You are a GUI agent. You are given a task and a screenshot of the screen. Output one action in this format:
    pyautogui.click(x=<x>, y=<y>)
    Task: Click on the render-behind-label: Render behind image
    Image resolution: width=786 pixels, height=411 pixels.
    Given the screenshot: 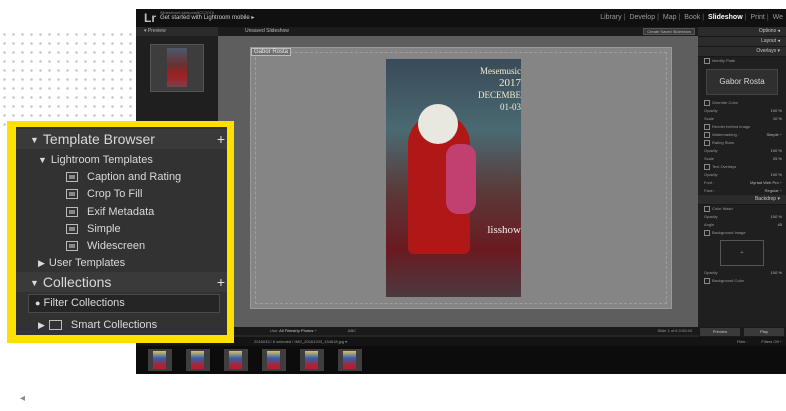 What is the action you would take?
    pyautogui.click(x=731, y=126)
    